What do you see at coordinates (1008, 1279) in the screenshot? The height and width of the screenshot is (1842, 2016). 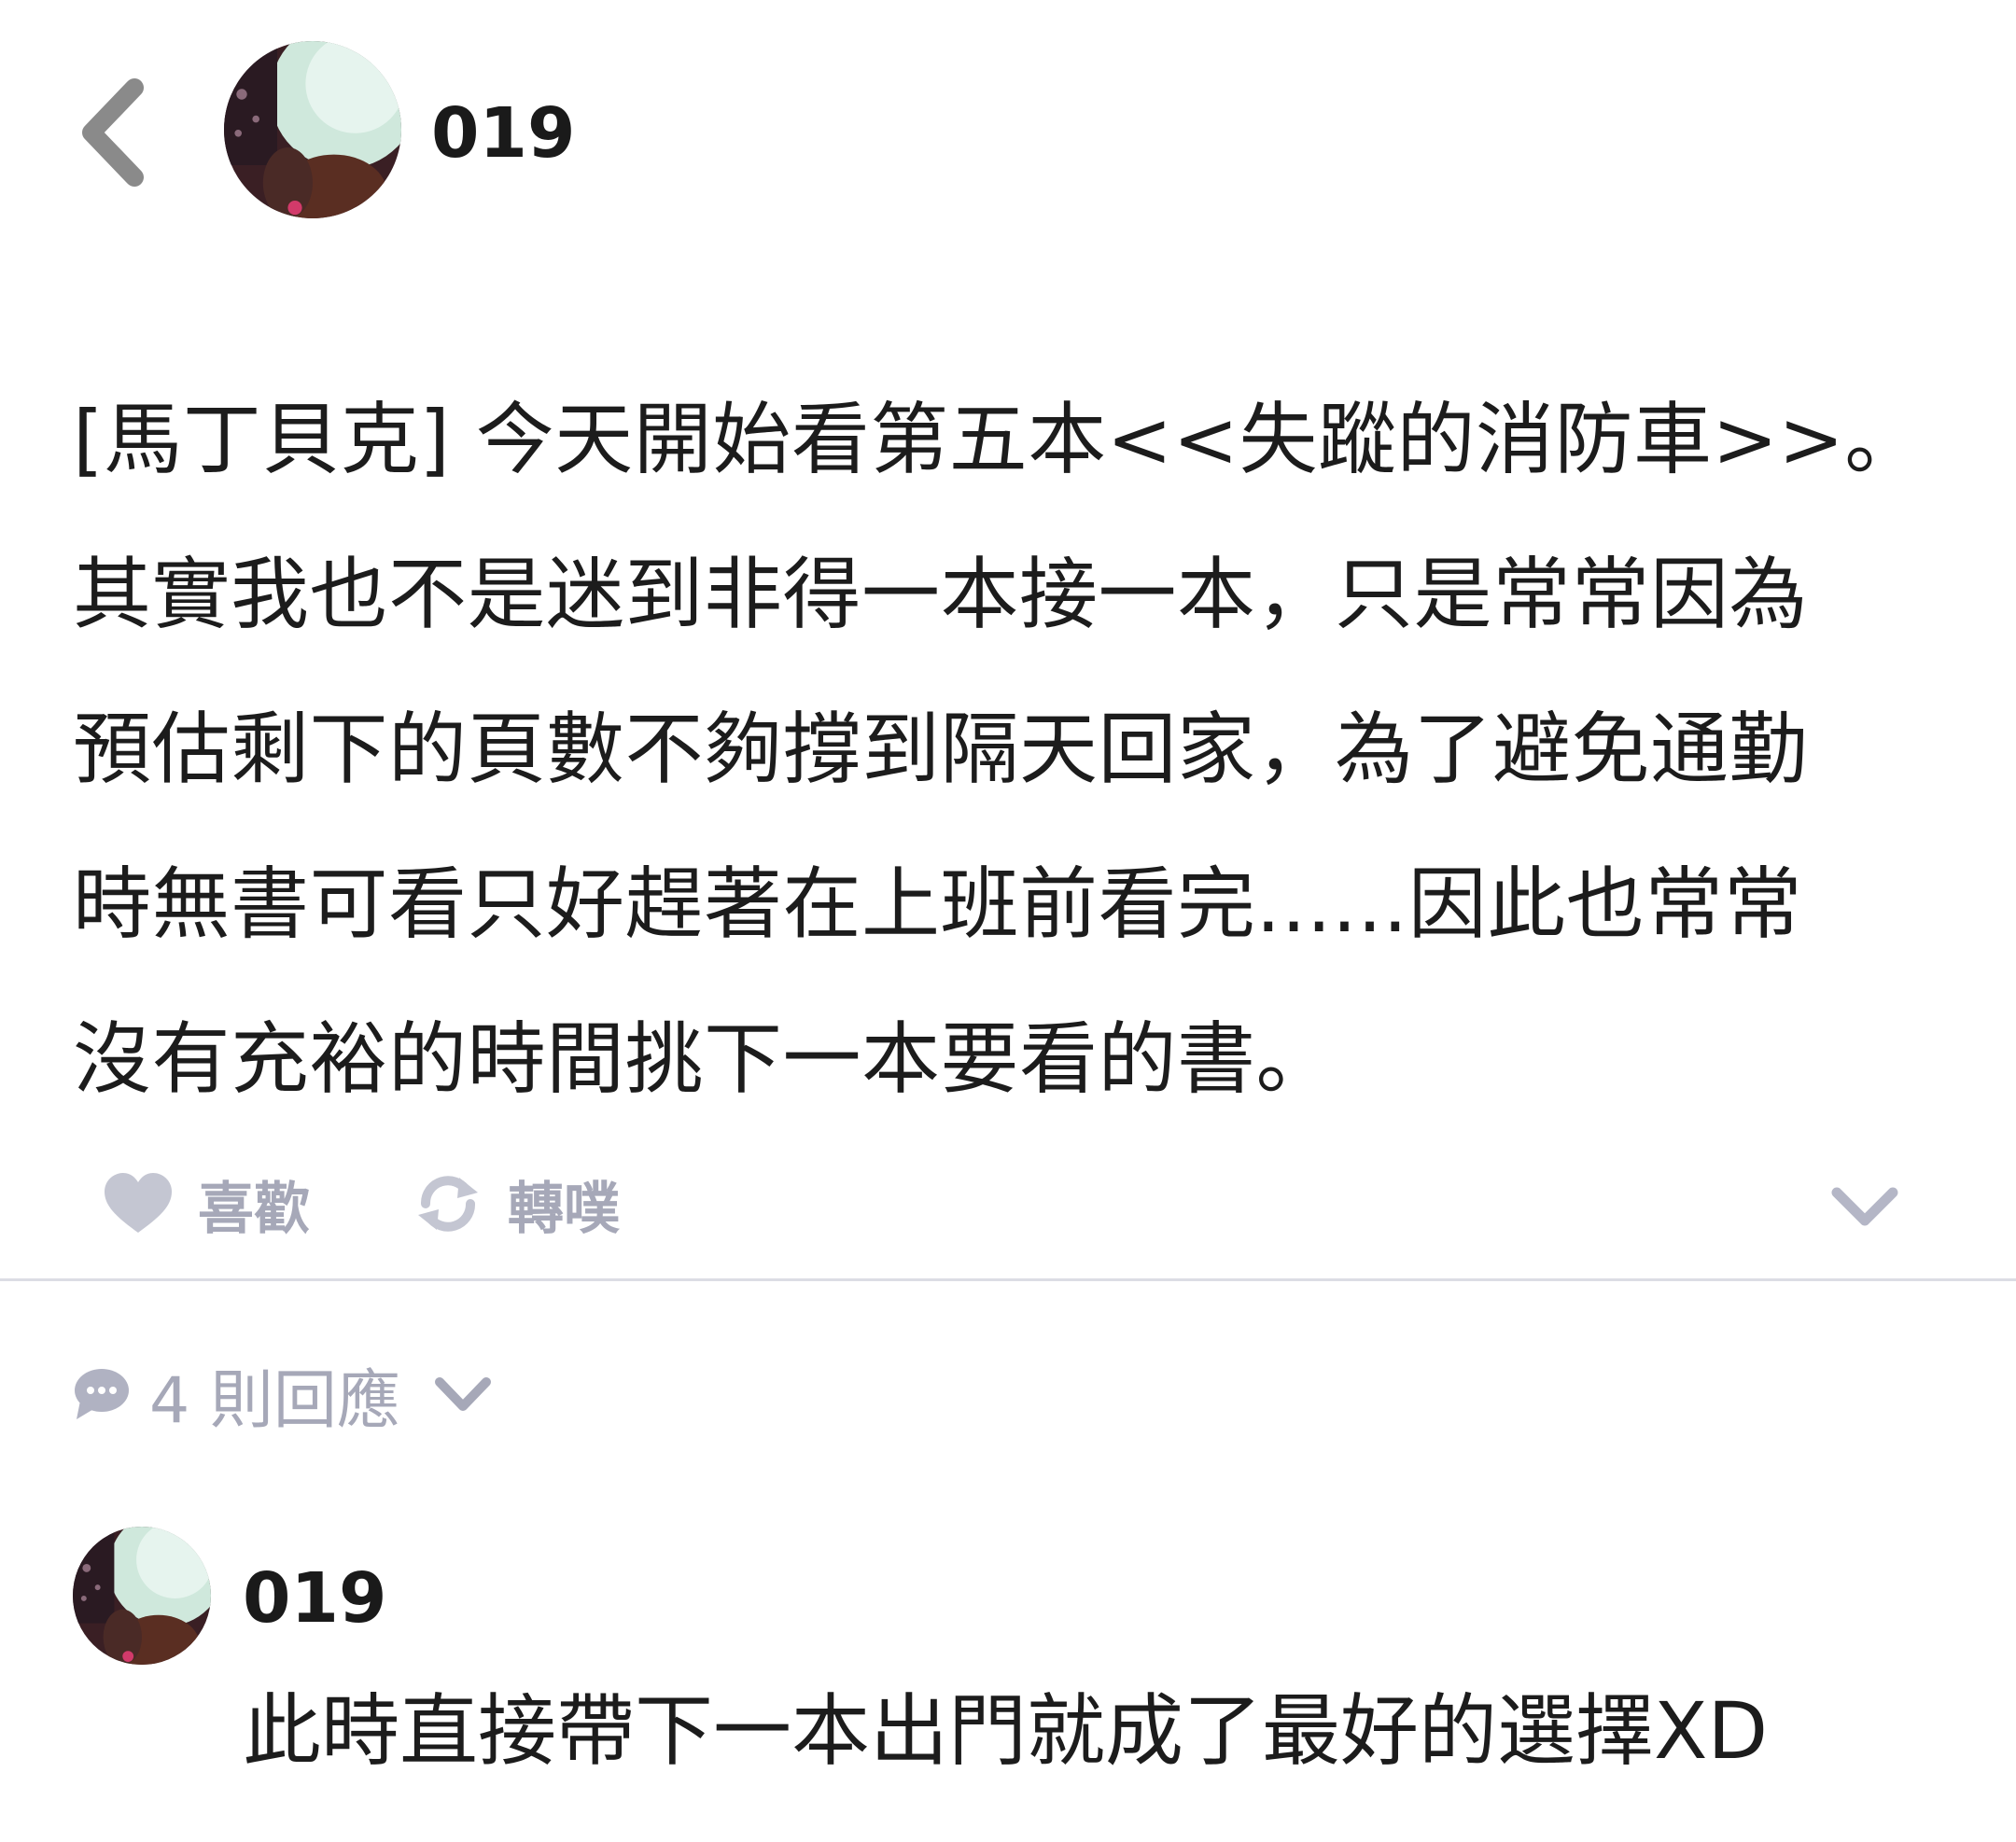 I see `divider` at bounding box center [1008, 1279].